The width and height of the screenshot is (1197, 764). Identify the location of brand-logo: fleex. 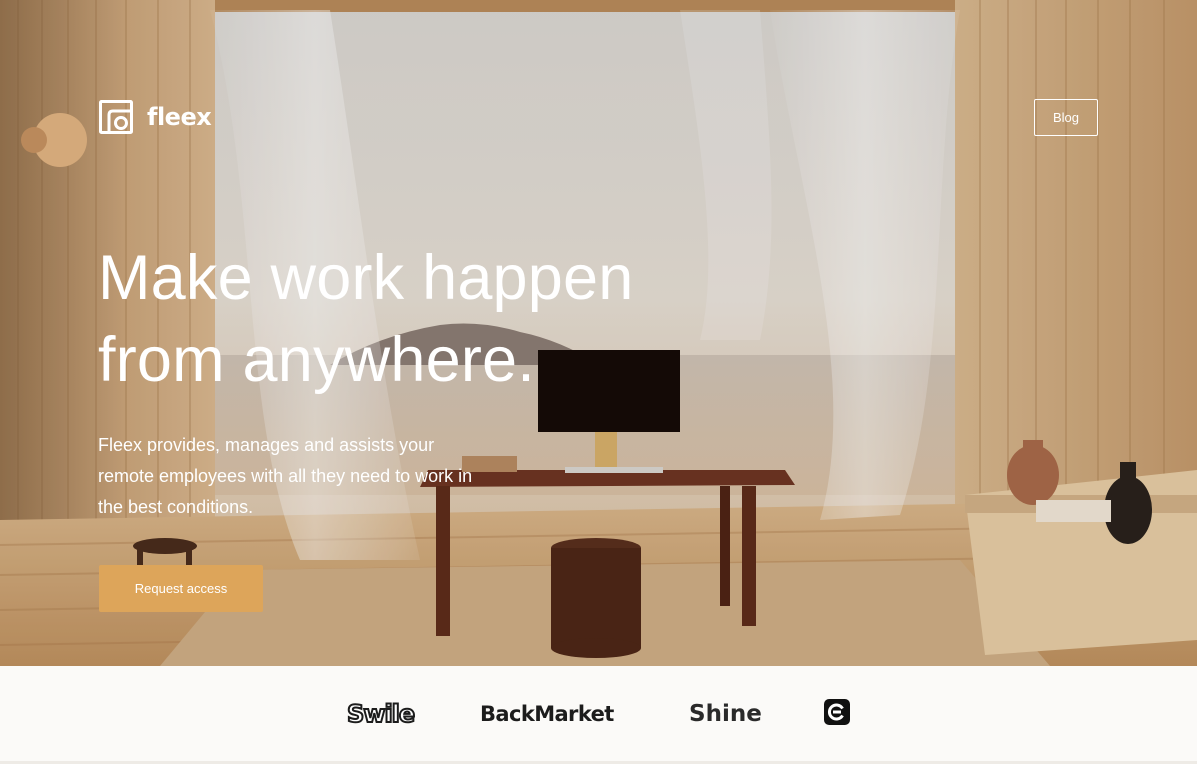
(155, 117).